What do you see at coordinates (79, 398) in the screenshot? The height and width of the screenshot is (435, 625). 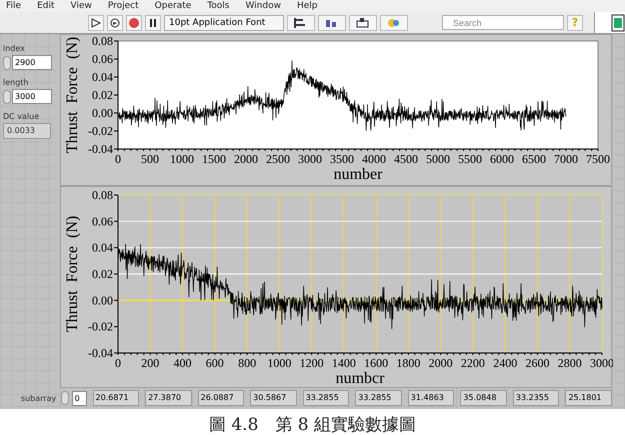 I see `array-index: 0` at bounding box center [79, 398].